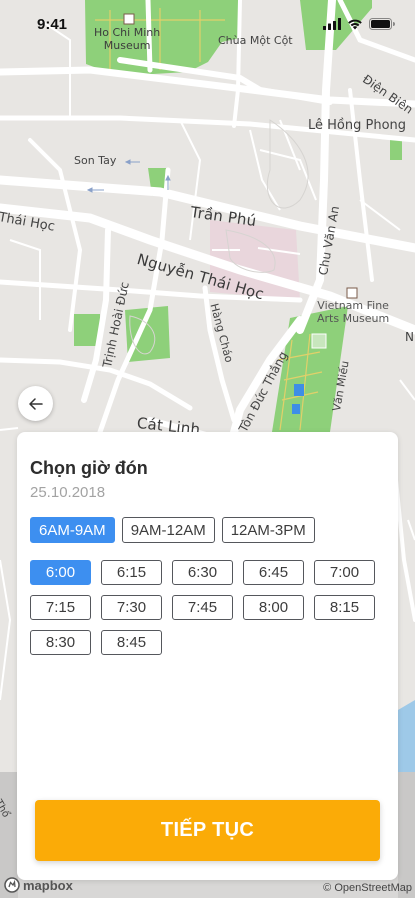 The height and width of the screenshot is (898, 415). I want to click on time-slot: 6:15, so click(131, 572).